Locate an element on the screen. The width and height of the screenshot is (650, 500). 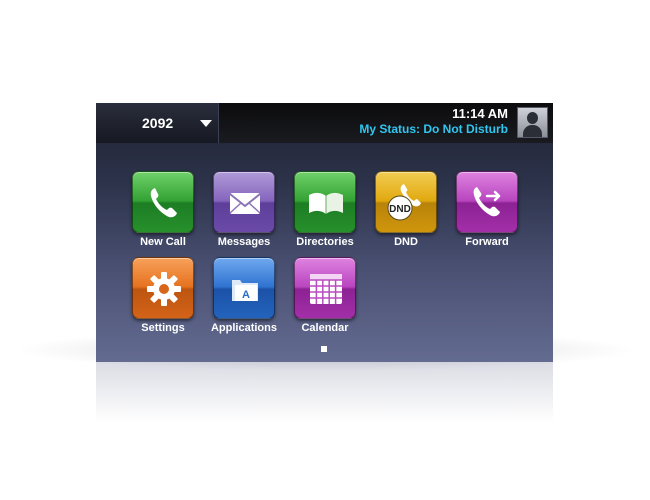
app-applications: A Applications is located at coordinates (244, 300).